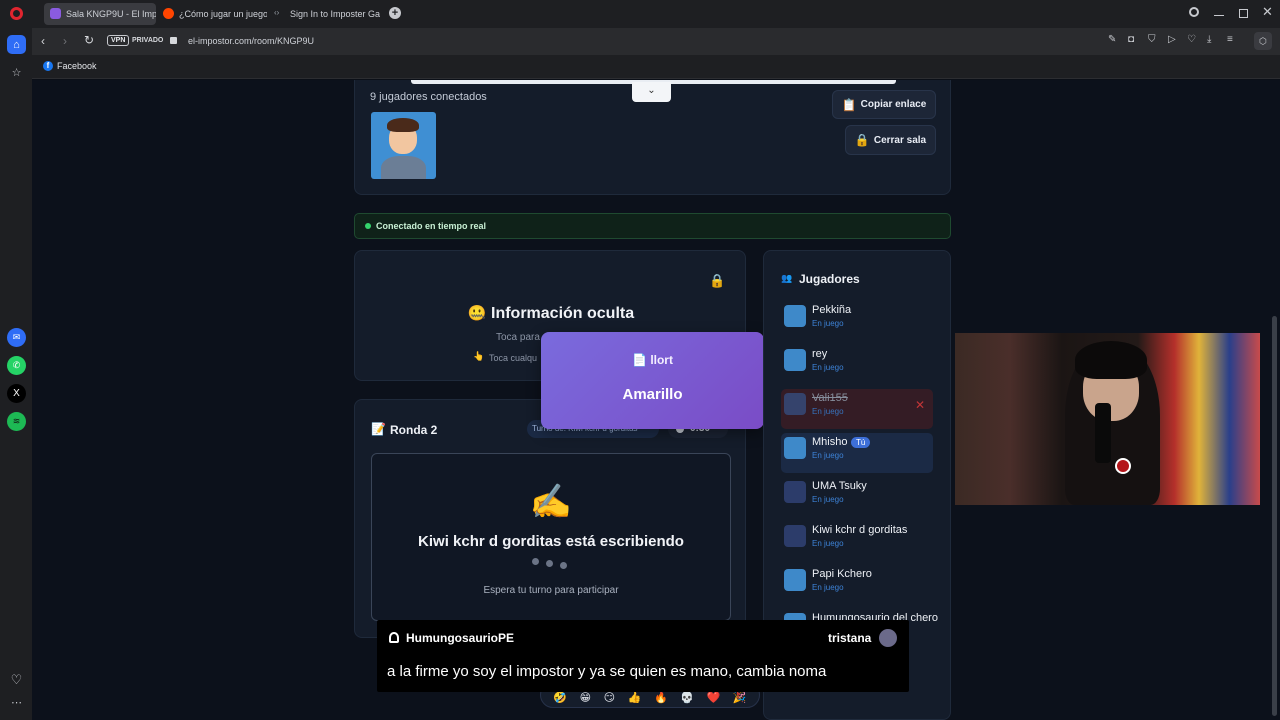 The height and width of the screenshot is (720, 1280). Describe the element at coordinates (16, 44) in the screenshot. I see `home-icon: ⌂` at that location.